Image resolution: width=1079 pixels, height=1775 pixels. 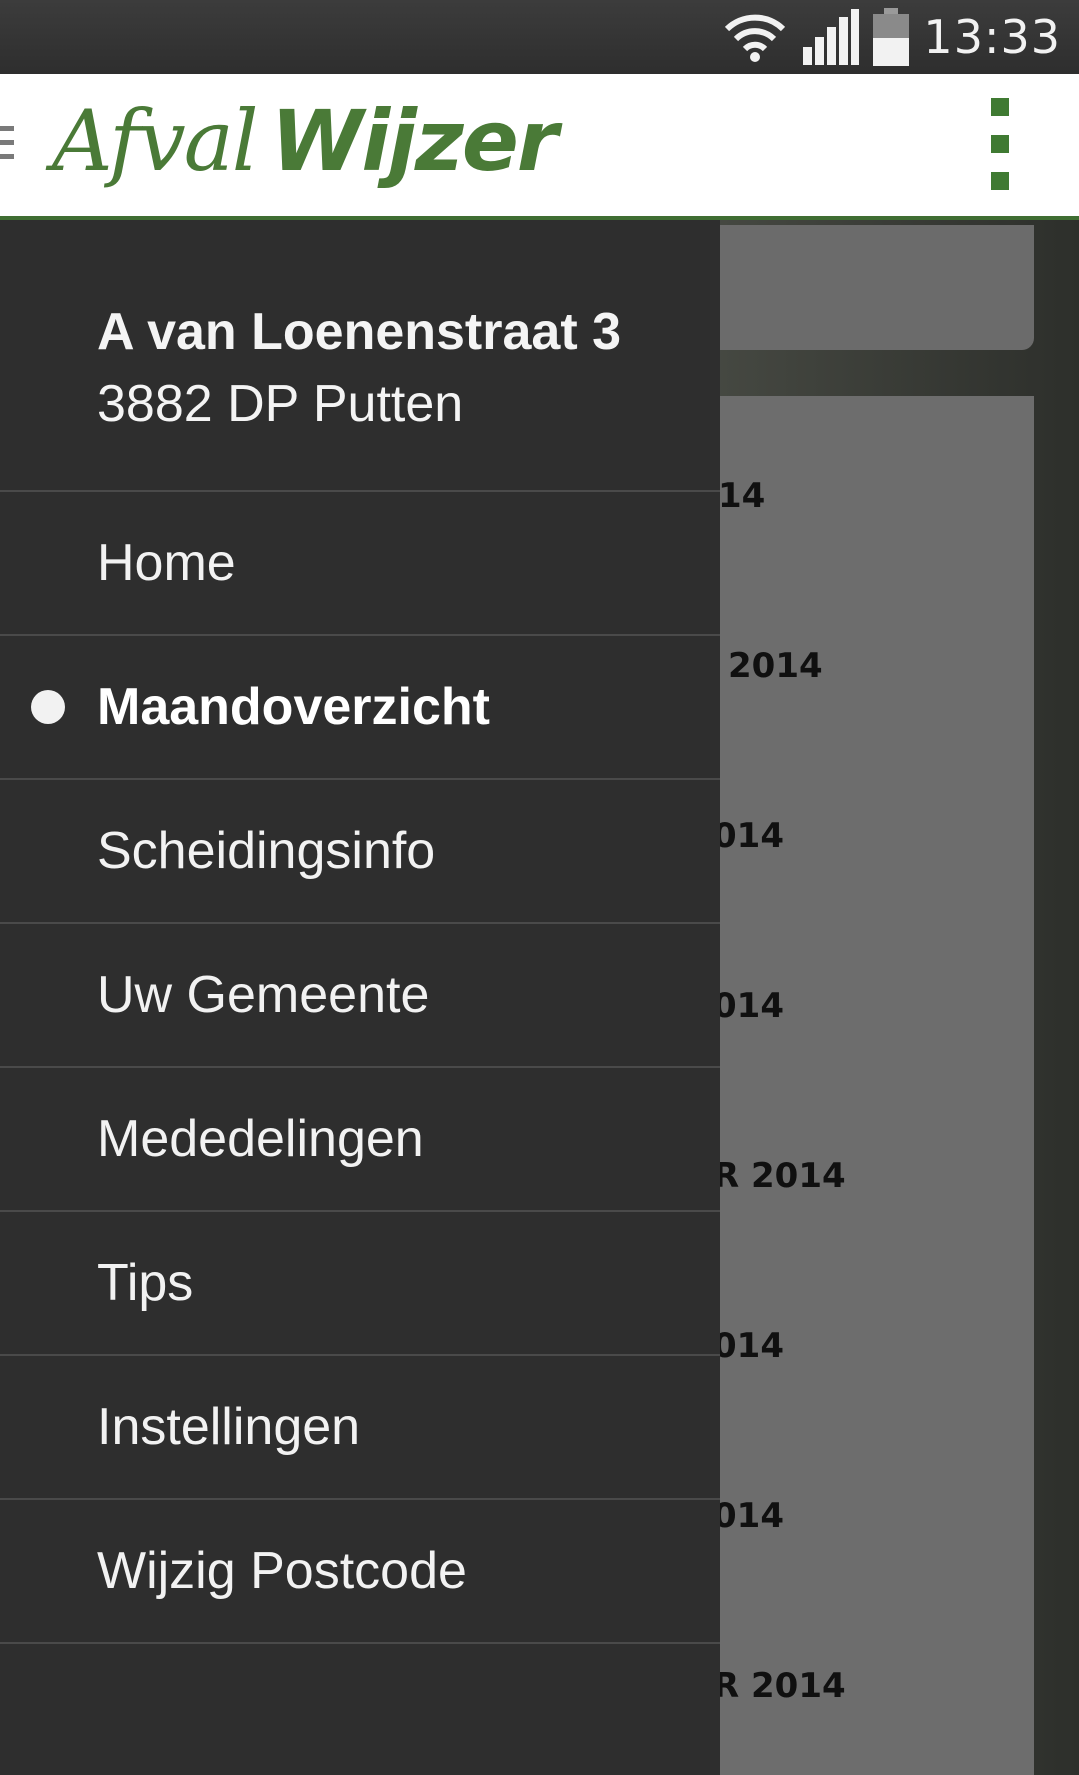 I want to click on address-postcode-city: 3882 DP Putten, so click(x=280, y=404).